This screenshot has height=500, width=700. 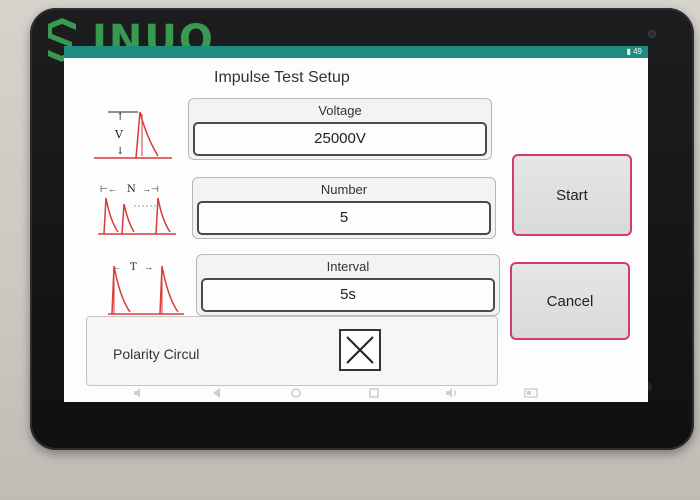 What do you see at coordinates (634, 51) in the screenshot?
I see `status-text: ▮ 49` at bounding box center [634, 51].